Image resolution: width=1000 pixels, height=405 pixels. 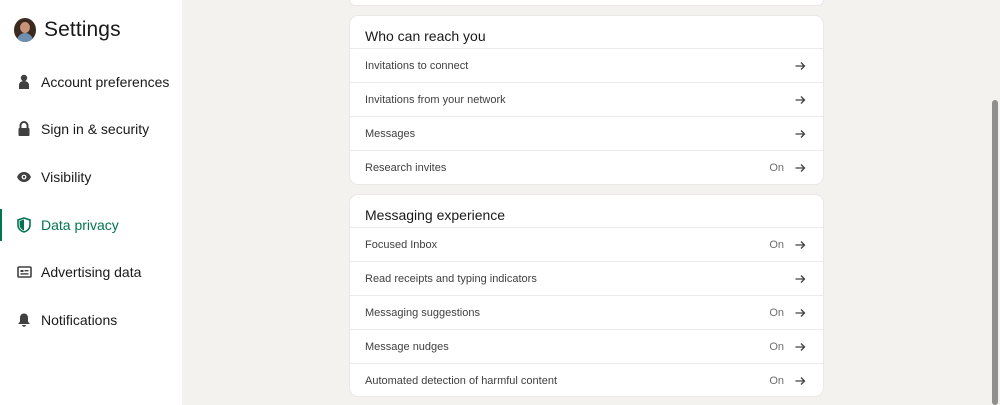 I want to click on sidebar-item-label: Data privacy, so click(x=80, y=225).